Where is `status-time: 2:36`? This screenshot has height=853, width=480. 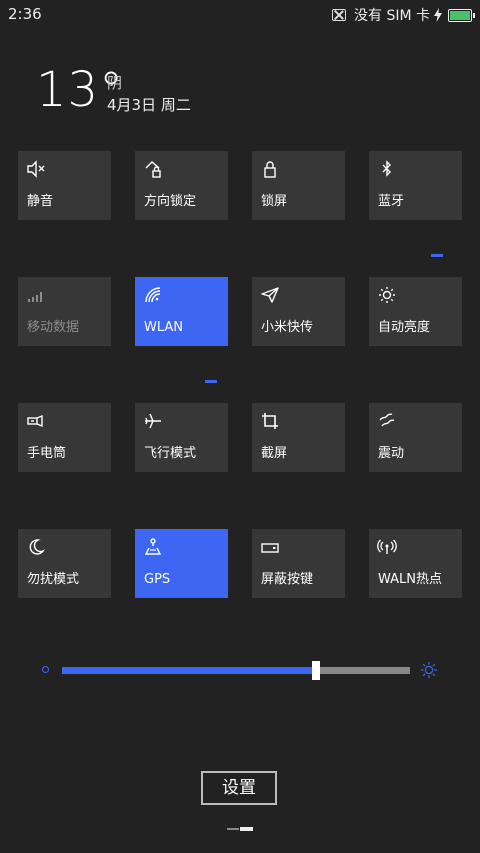
status-time: 2:36 is located at coordinates (25, 14).